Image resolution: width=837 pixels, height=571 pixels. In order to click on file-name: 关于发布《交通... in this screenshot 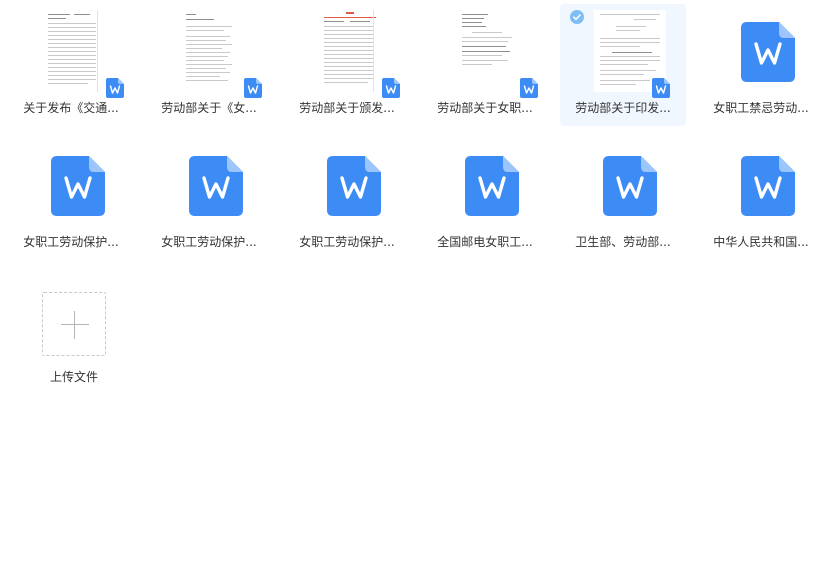, I will do `click(71, 108)`.